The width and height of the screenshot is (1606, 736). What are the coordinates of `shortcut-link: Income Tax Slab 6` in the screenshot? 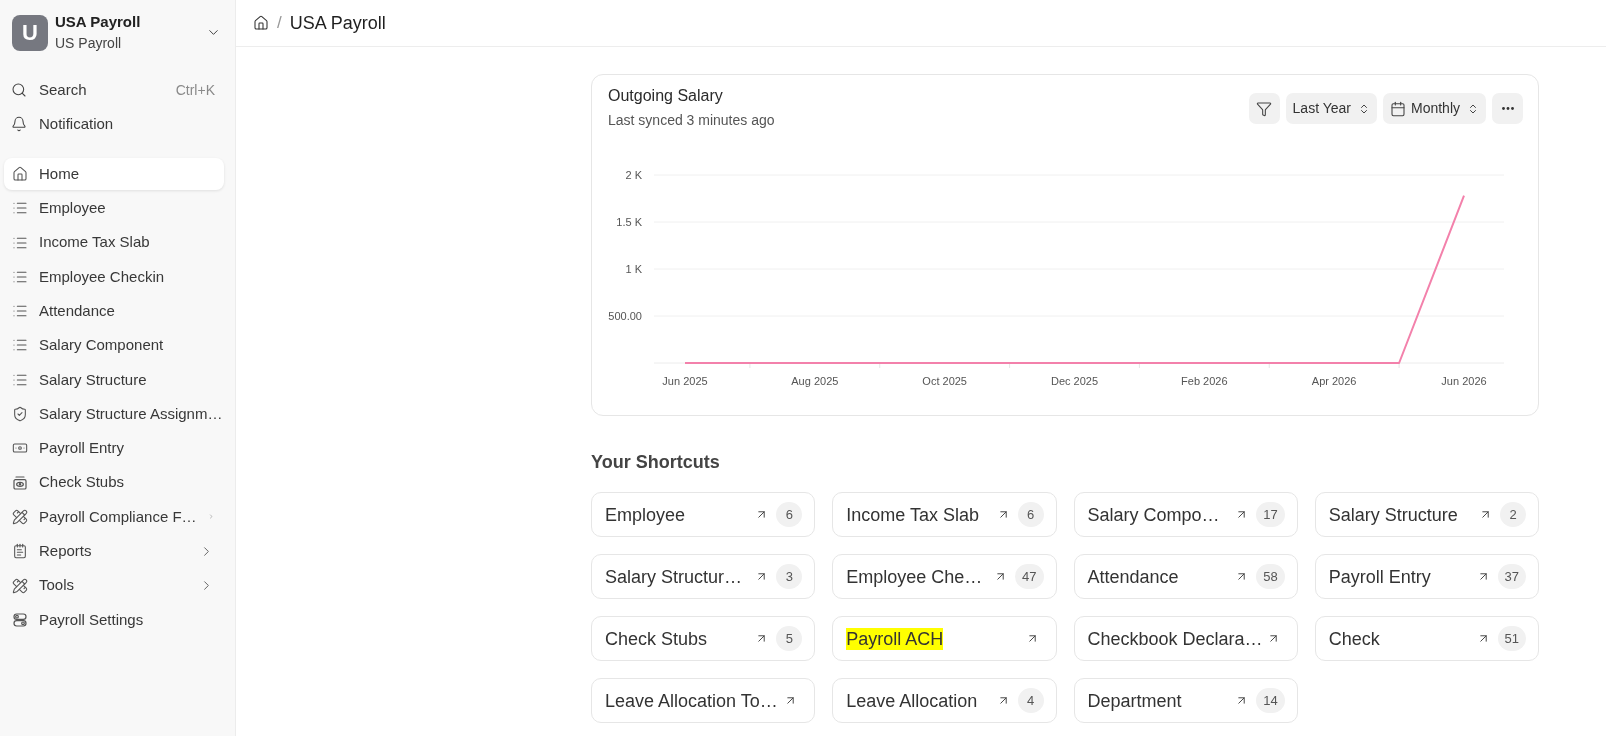 It's located at (944, 514).